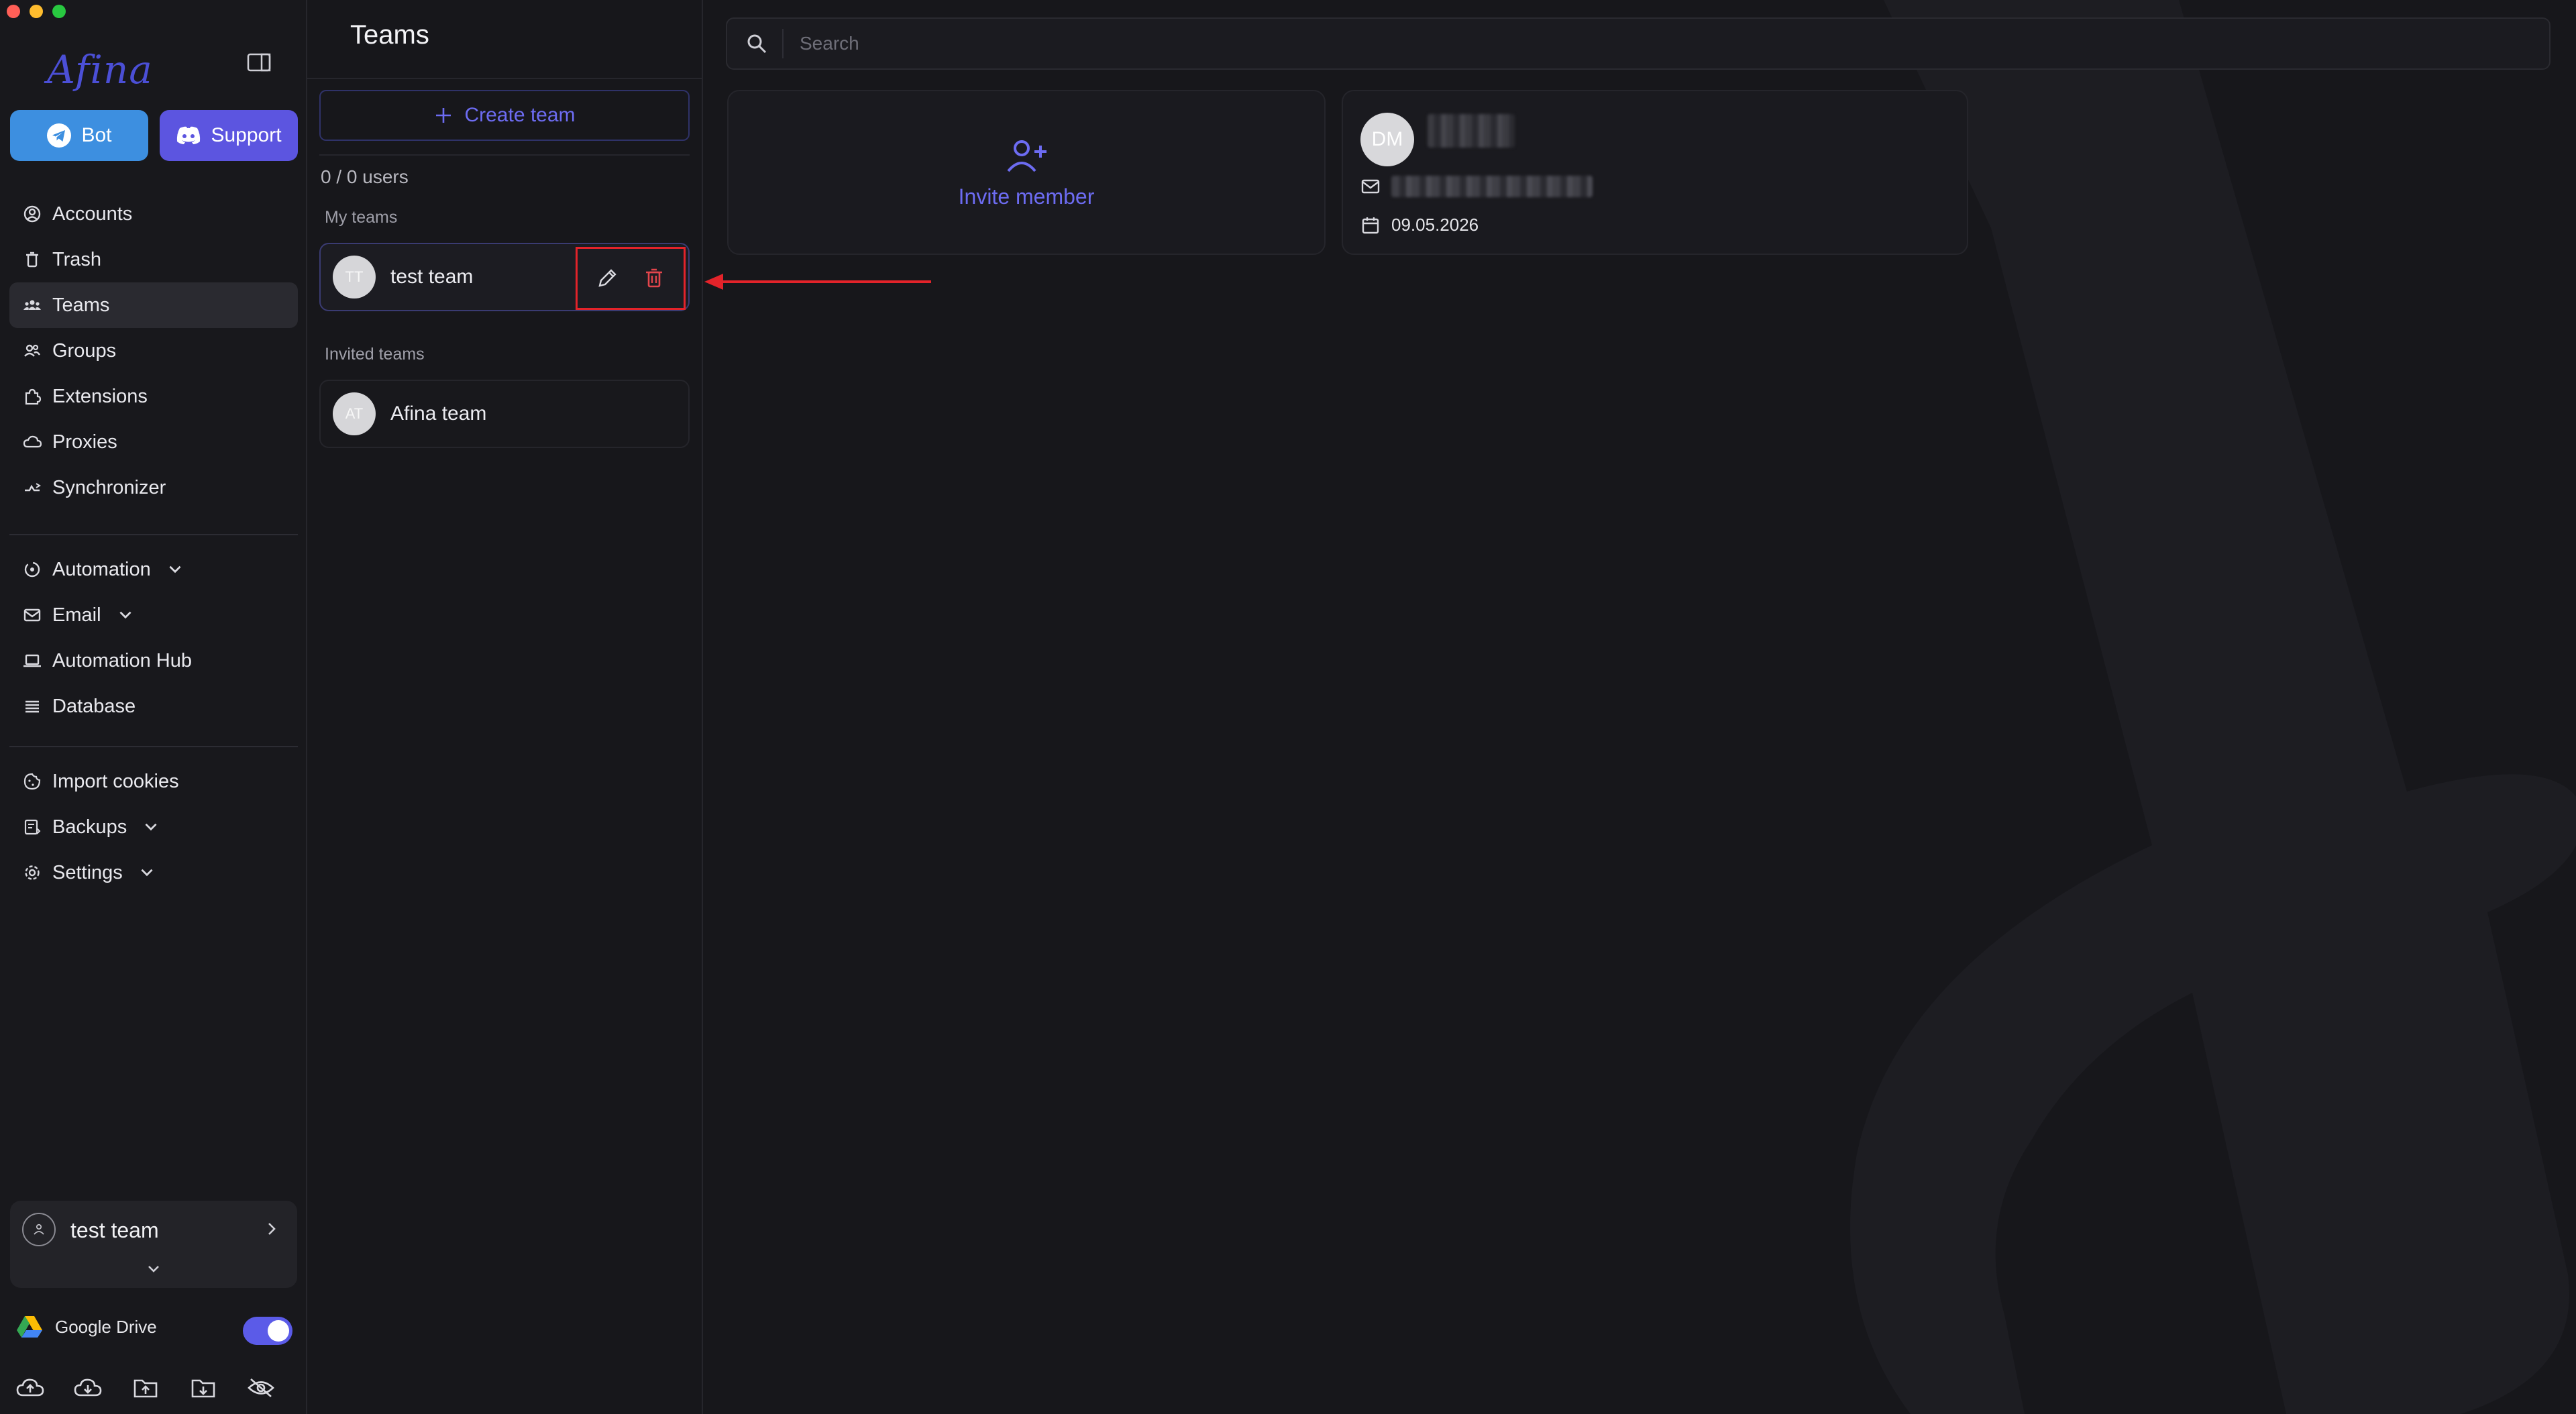 This screenshot has width=2576, height=1414. Describe the element at coordinates (94, 706) in the screenshot. I see `nav-label: Database` at that location.